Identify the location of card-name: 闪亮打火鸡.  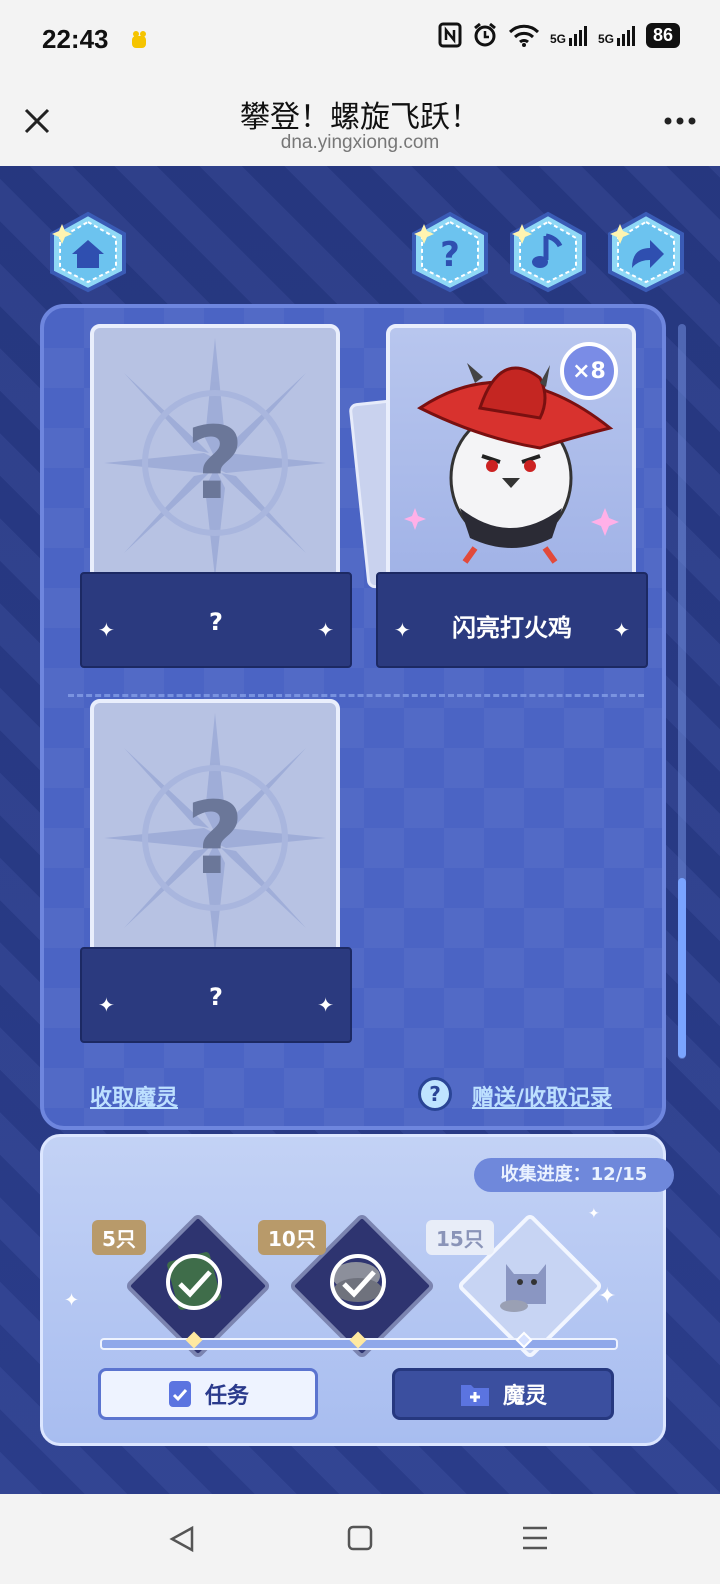
(512, 628).